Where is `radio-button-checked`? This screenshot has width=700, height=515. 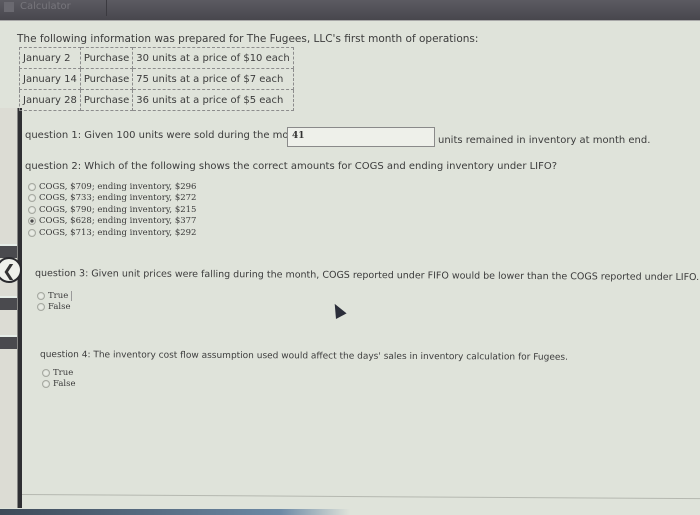
radio-button-checked is located at coordinates (32, 221).